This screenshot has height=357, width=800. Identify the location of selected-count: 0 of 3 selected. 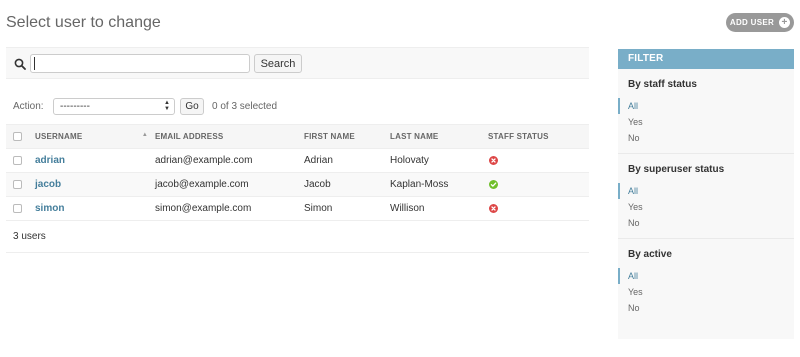
(245, 106).